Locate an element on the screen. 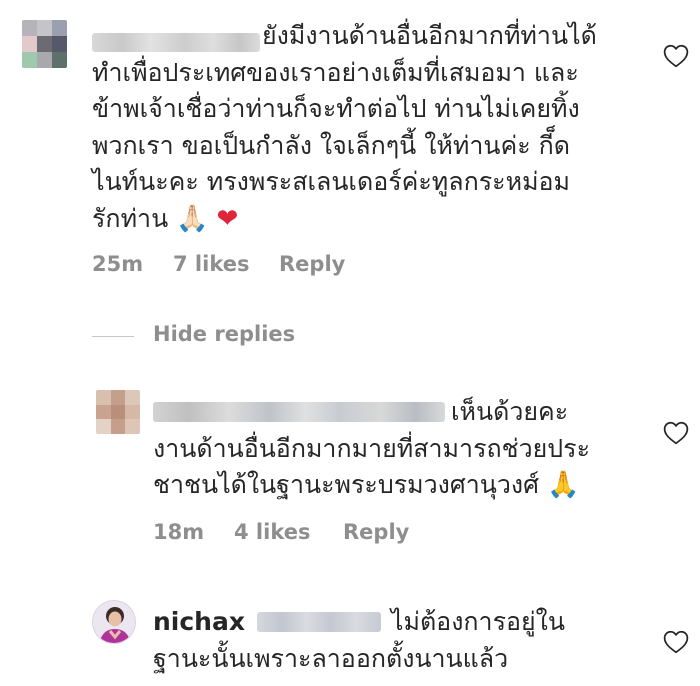  red-heart-emoji: ❤ is located at coordinates (227, 218).